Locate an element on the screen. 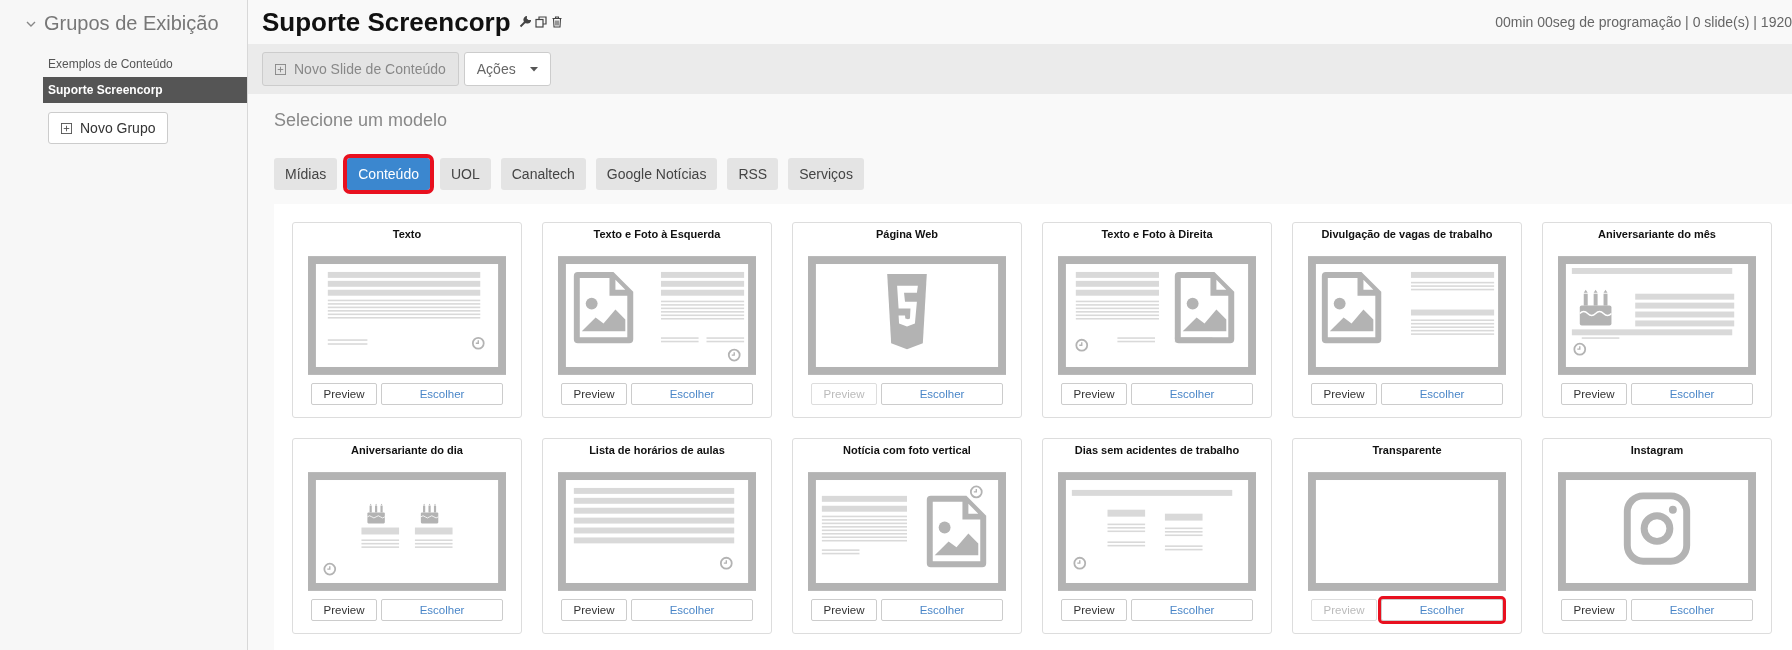 The height and width of the screenshot is (650, 1792). actions-dropdown: Ações is located at coordinates (507, 69).